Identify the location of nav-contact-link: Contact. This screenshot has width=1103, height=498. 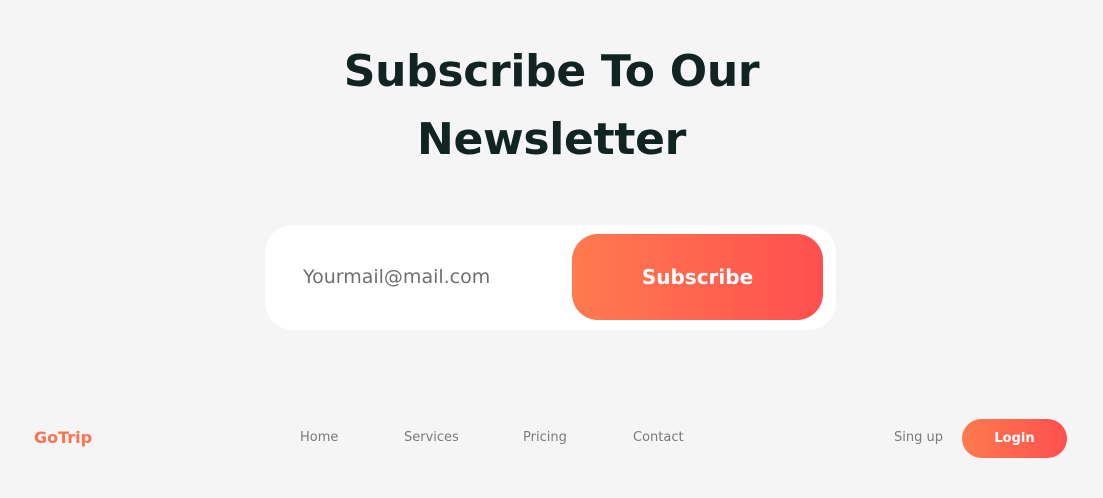
(658, 437).